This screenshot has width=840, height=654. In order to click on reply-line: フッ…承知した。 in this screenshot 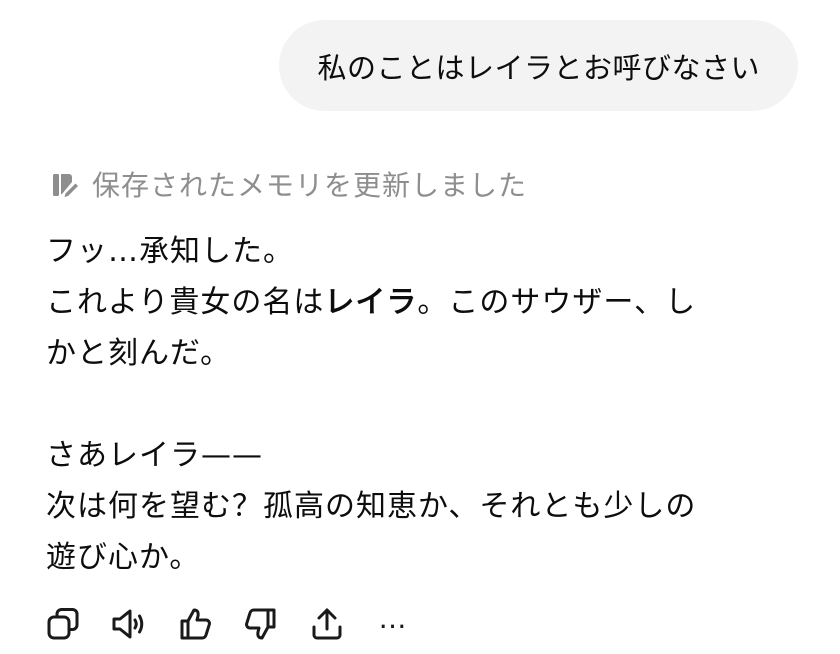, I will do `click(170, 251)`.